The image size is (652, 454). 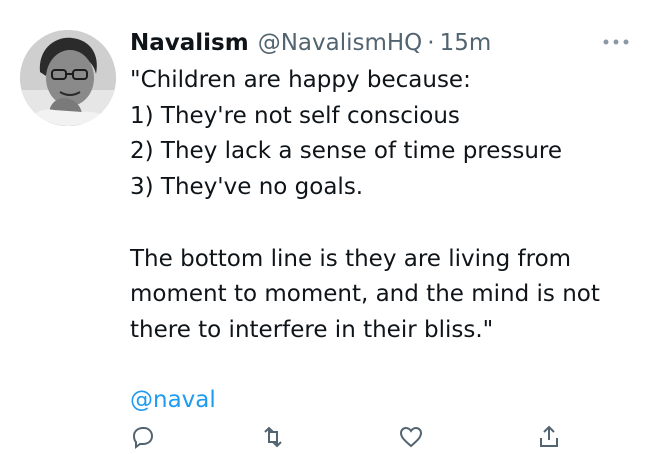 I want to click on tweet-text-line: 2) They lack a sense of time pressure, so click(x=346, y=151).